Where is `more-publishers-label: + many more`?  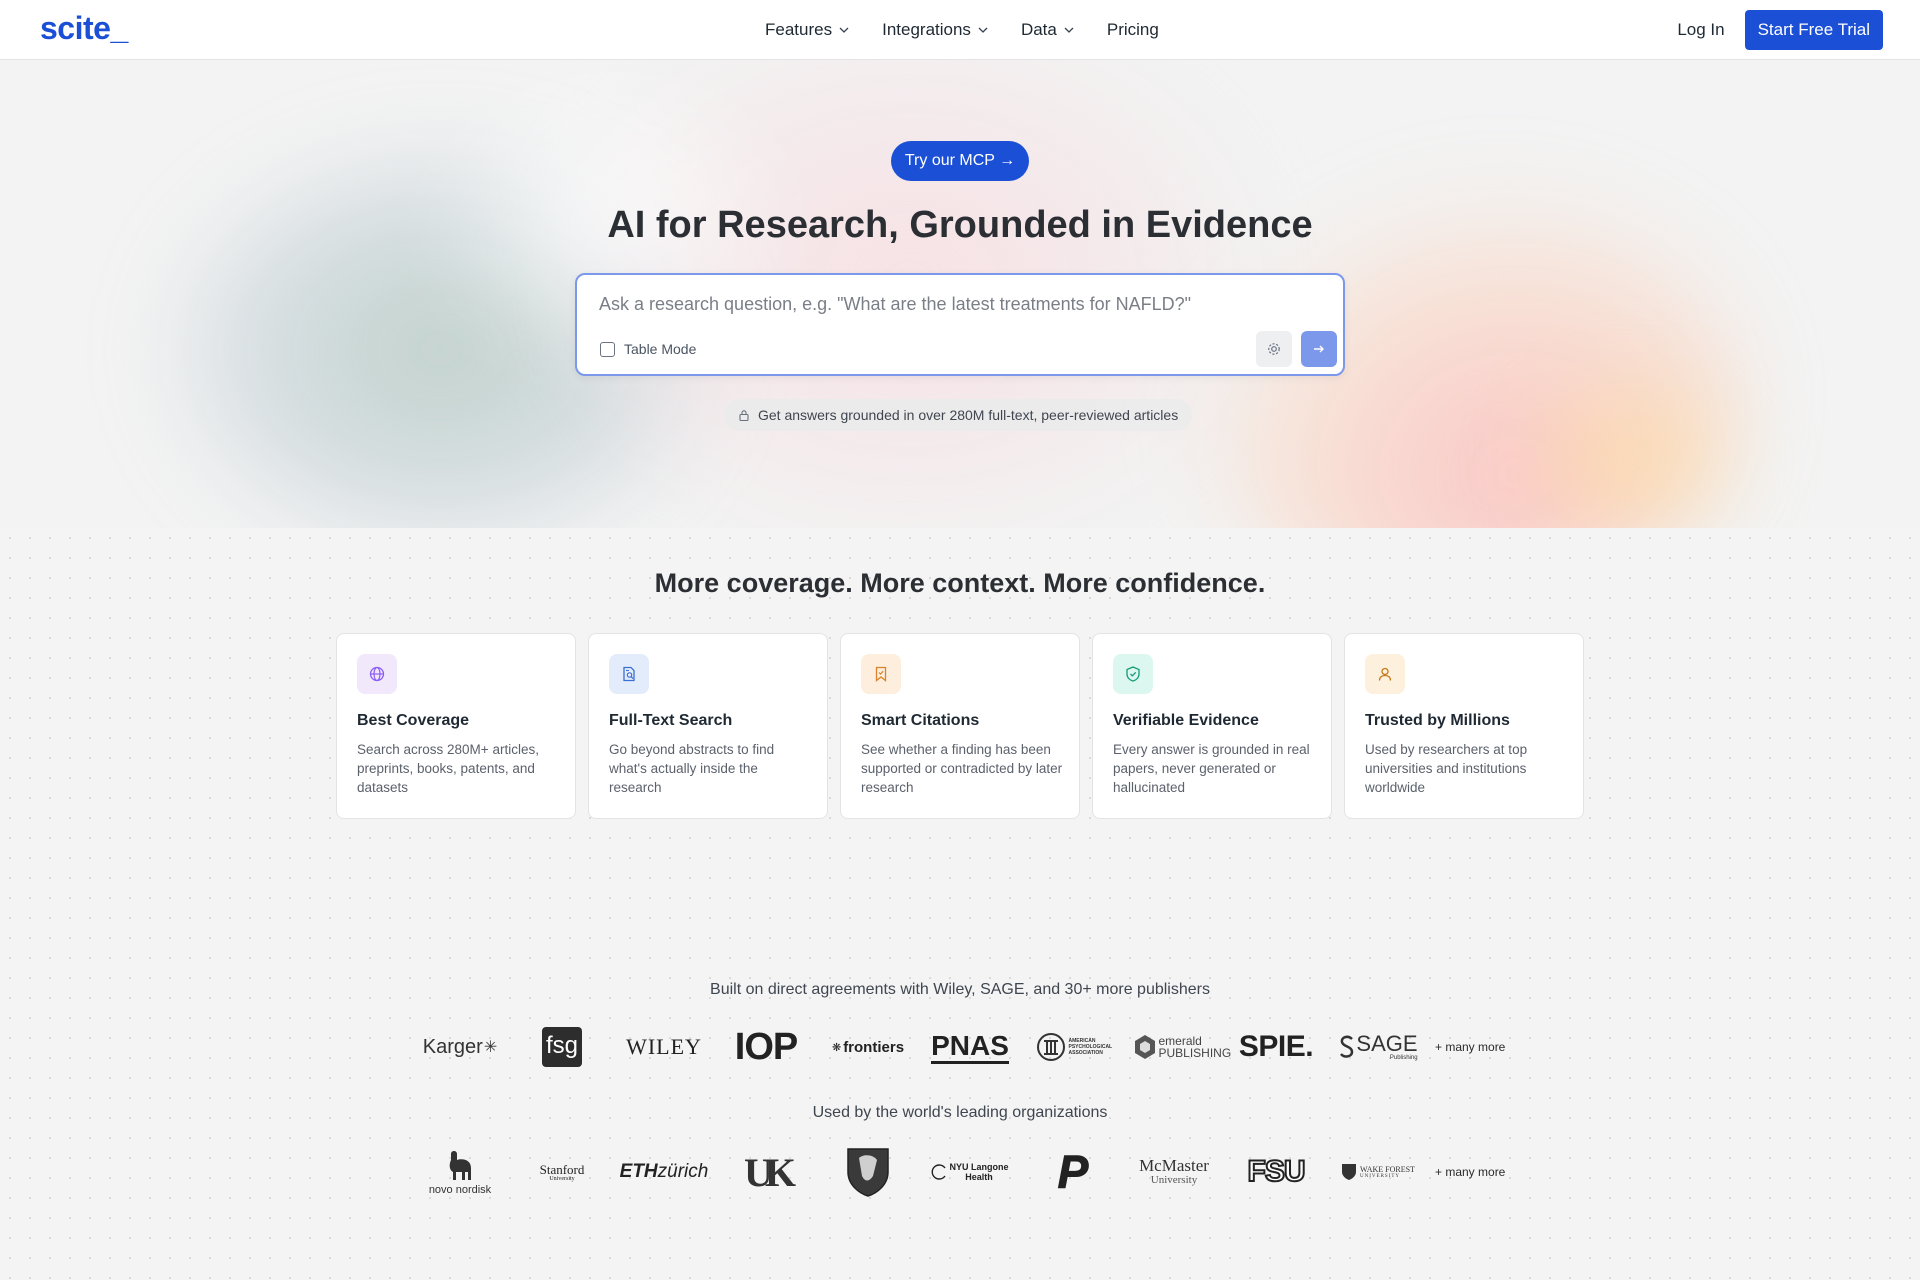 more-publishers-label: + many more is located at coordinates (1470, 1047).